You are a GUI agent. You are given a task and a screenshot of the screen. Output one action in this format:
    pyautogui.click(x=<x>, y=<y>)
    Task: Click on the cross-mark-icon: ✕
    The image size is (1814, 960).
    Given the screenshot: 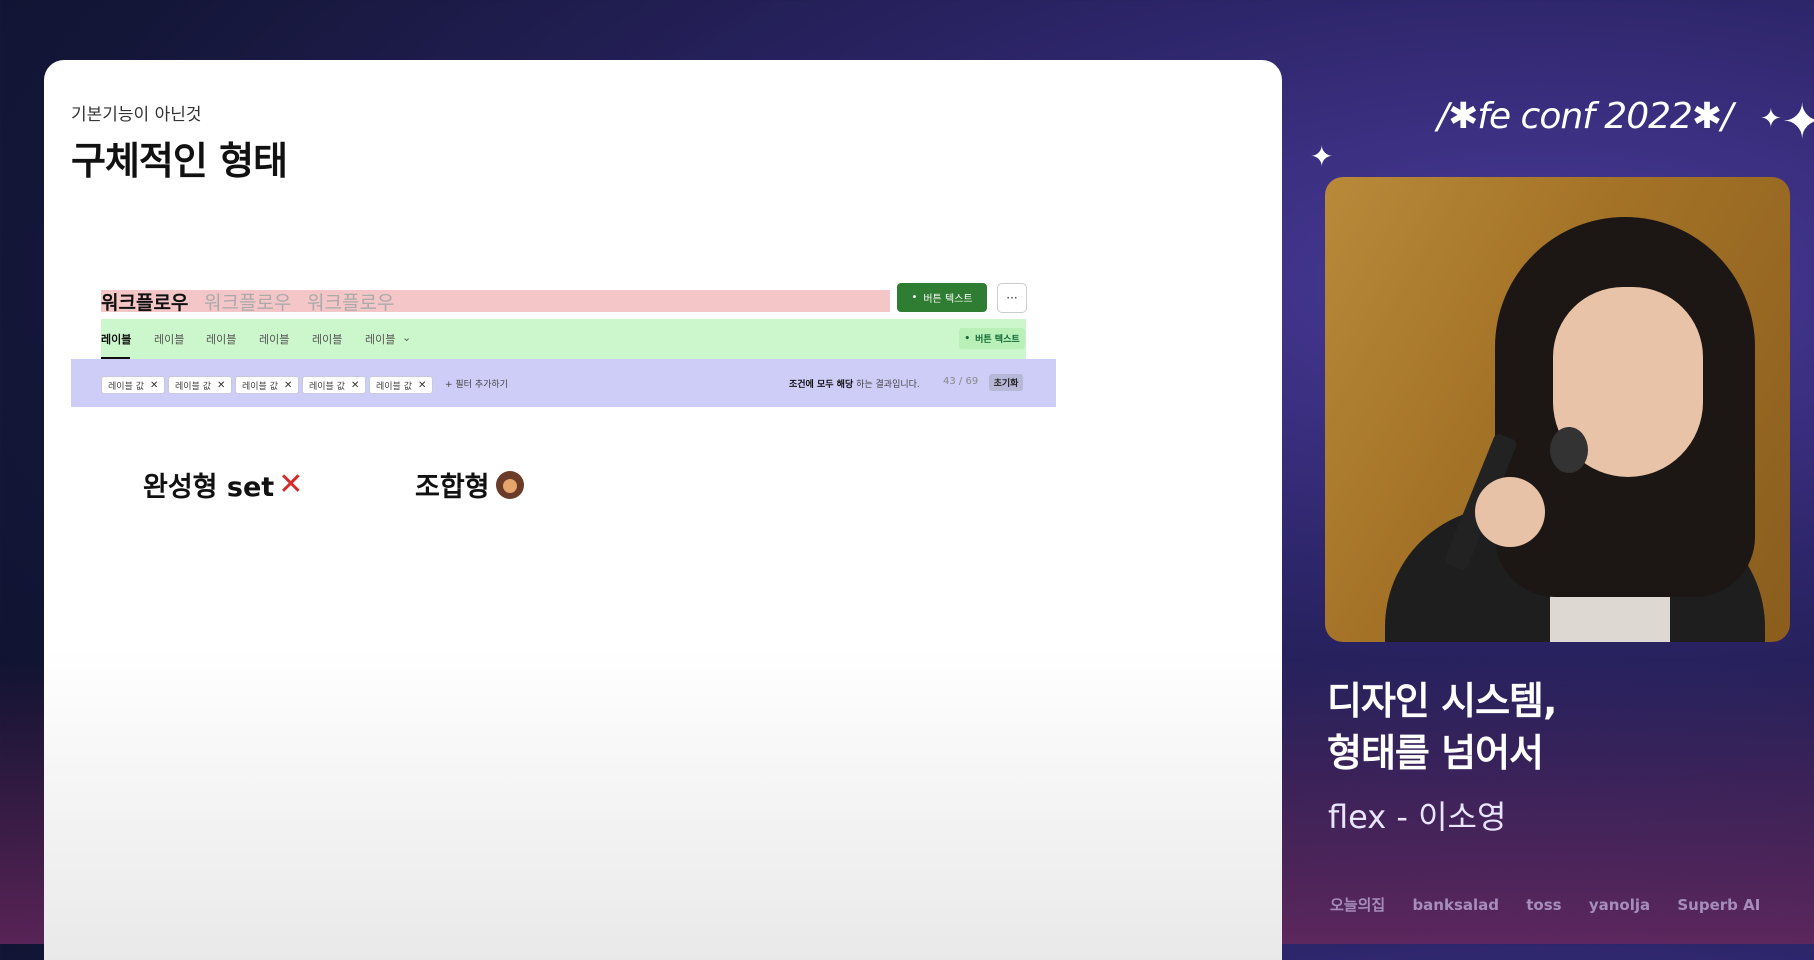 What is the action you would take?
    pyautogui.click(x=291, y=484)
    